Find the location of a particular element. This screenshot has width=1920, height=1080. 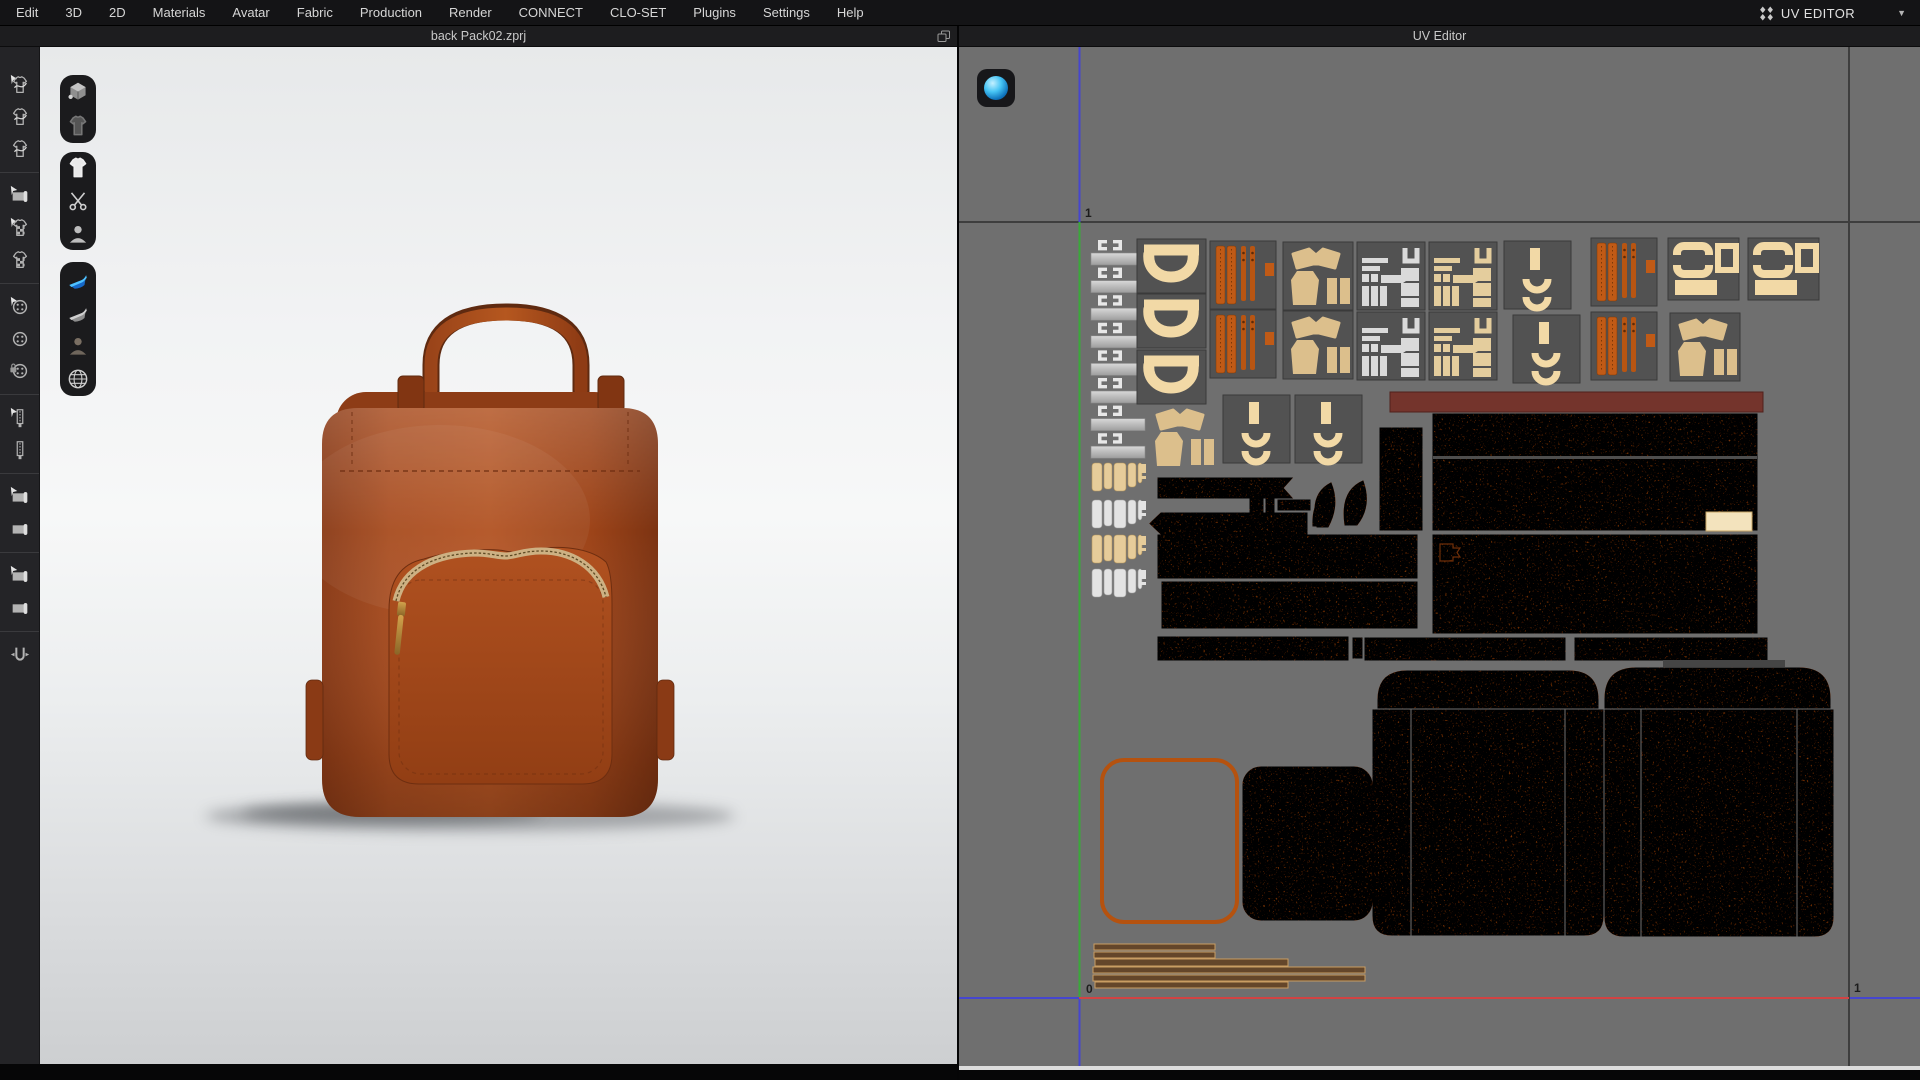

sphere-blue-icon is located at coordinates (996, 88).